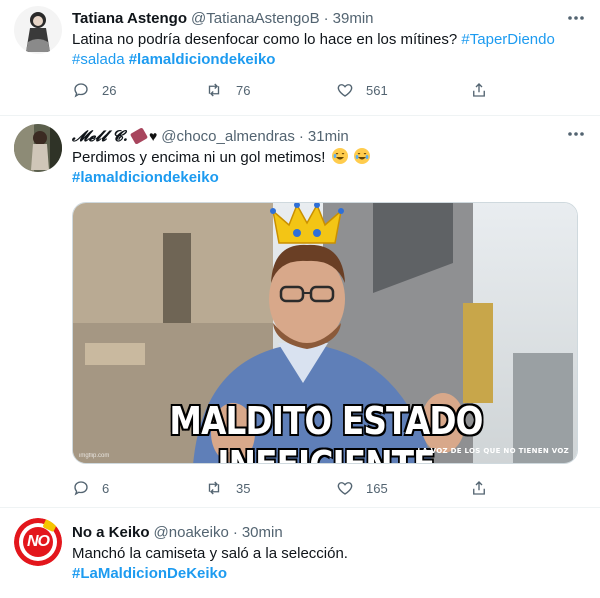 This screenshot has height=598, width=600. What do you see at coordinates (270, 488) in the screenshot?
I see `retweet-button: 35` at bounding box center [270, 488].